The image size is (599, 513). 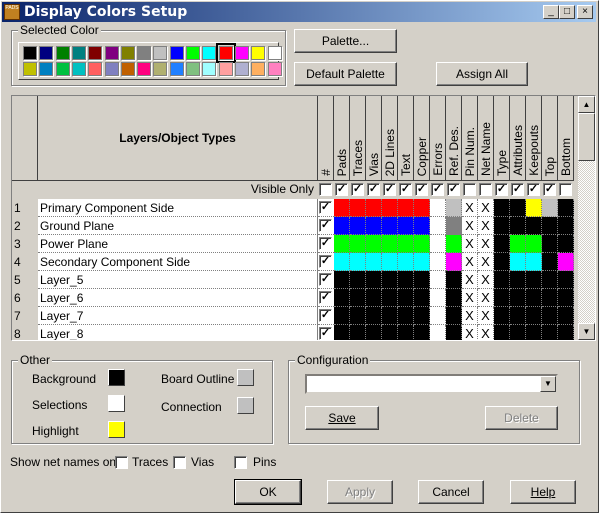 I want to click on layer-name: Layer_7, so click(x=178, y=316).